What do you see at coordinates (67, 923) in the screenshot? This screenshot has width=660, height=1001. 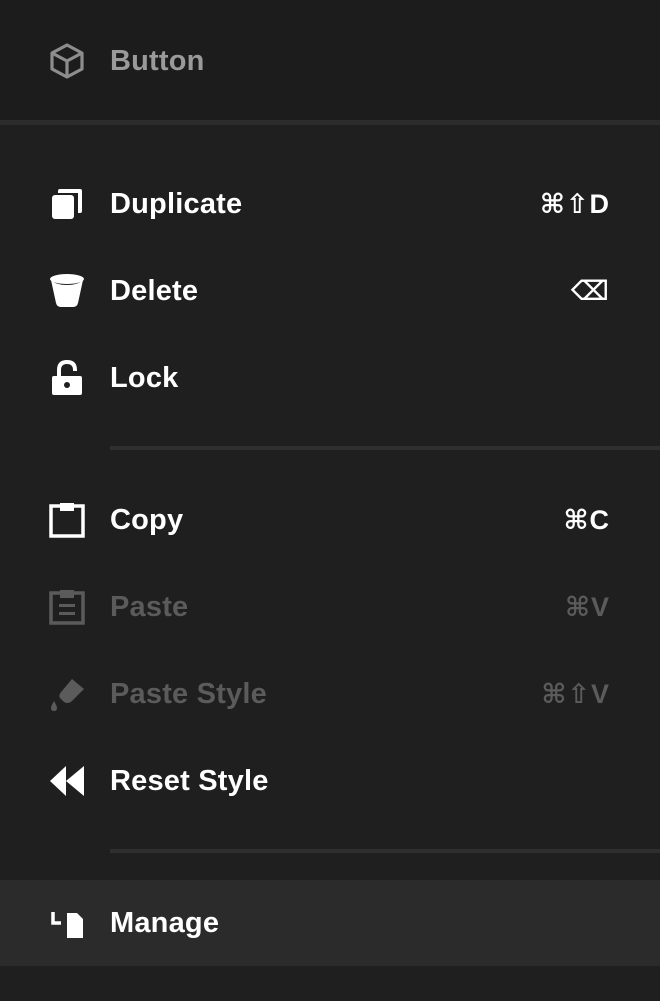 I see `manage-icon` at bounding box center [67, 923].